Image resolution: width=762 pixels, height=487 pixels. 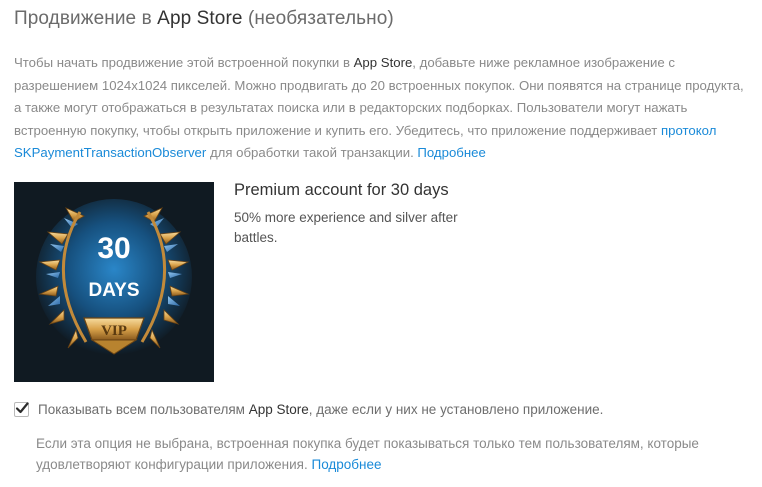 What do you see at coordinates (143, 409) in the screenshot?
I see `checkbox-label-prefix: Показывать всем пользователям` at bounding box center [143, 409].